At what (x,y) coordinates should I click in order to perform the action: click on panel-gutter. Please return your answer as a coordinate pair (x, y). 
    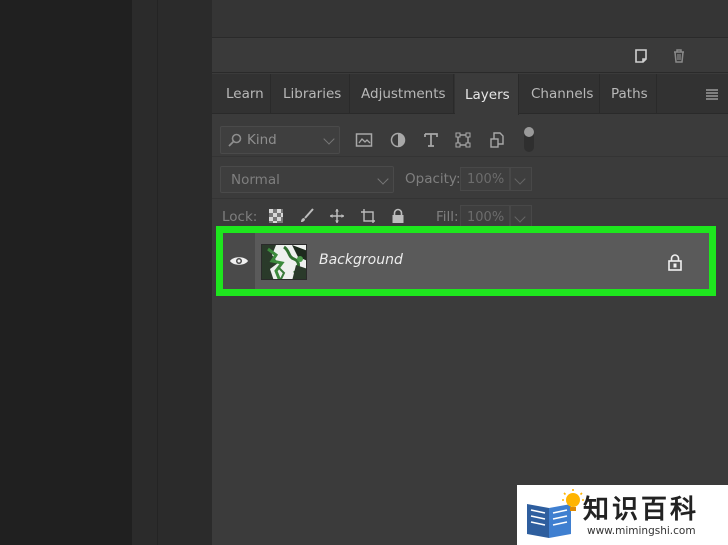
    Looking at the image, I should click on (172, 272).